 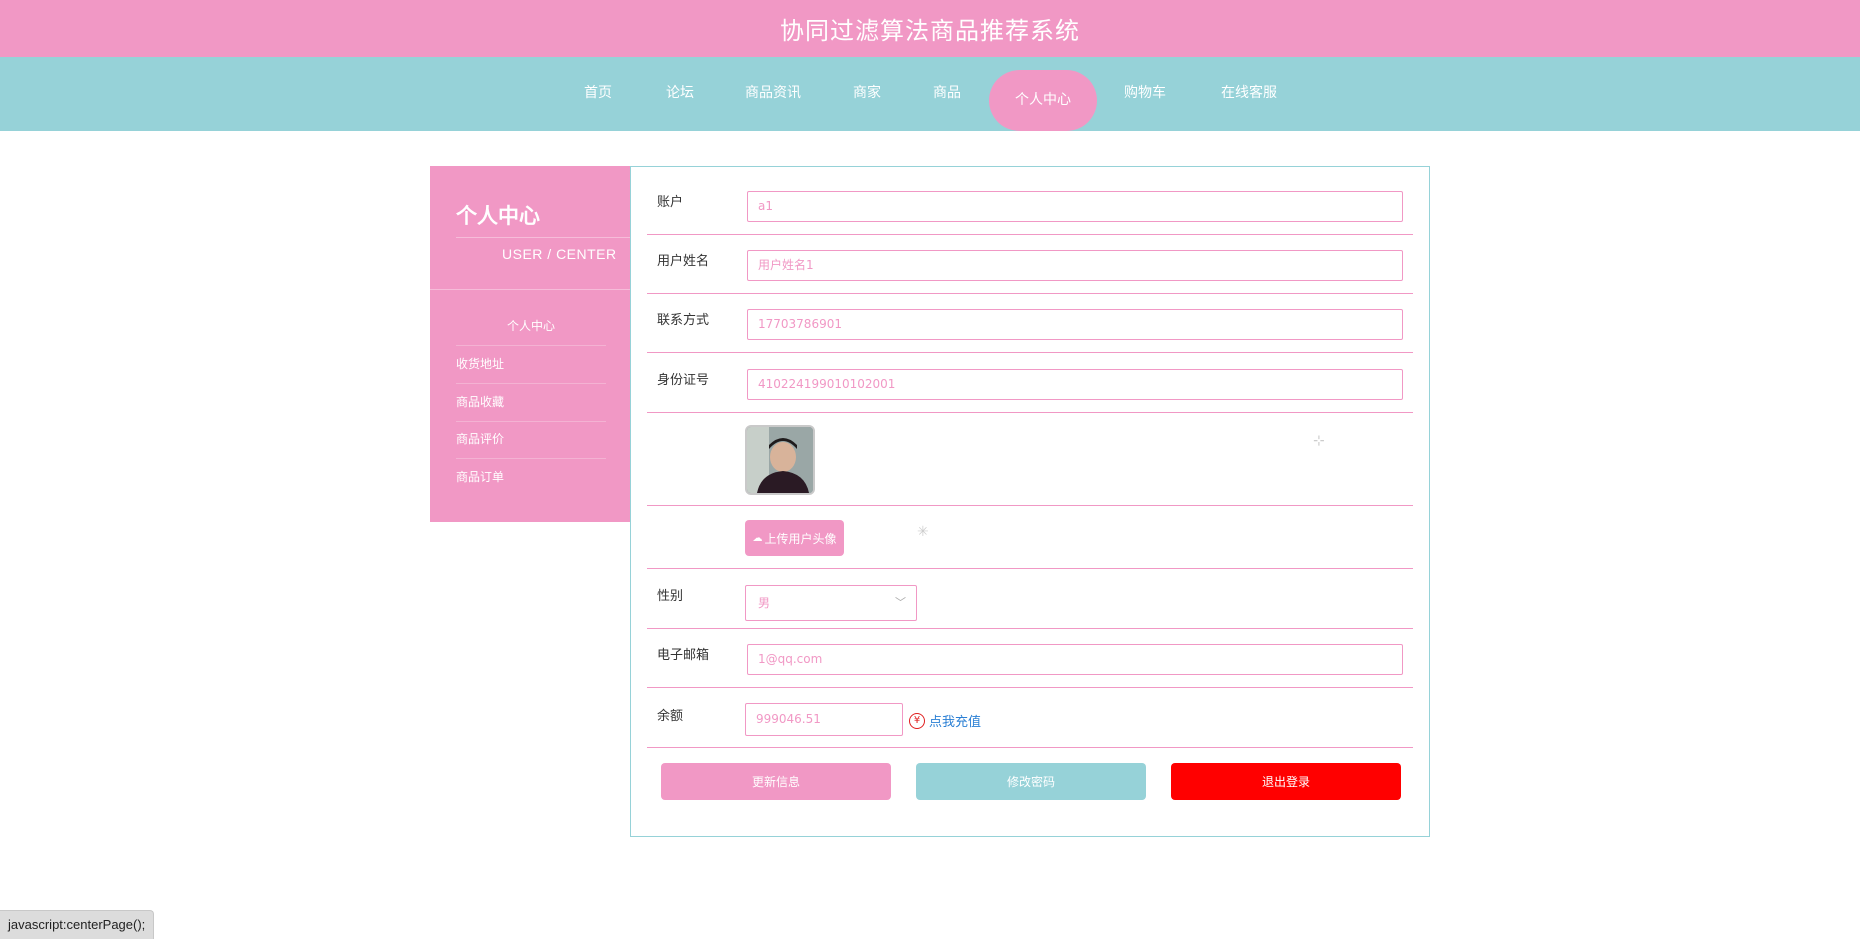 What do you see at coordinates (831, 603) in the screenshot?
I see `gender-select: 男 ﹀` at bounding box center [831, 603].